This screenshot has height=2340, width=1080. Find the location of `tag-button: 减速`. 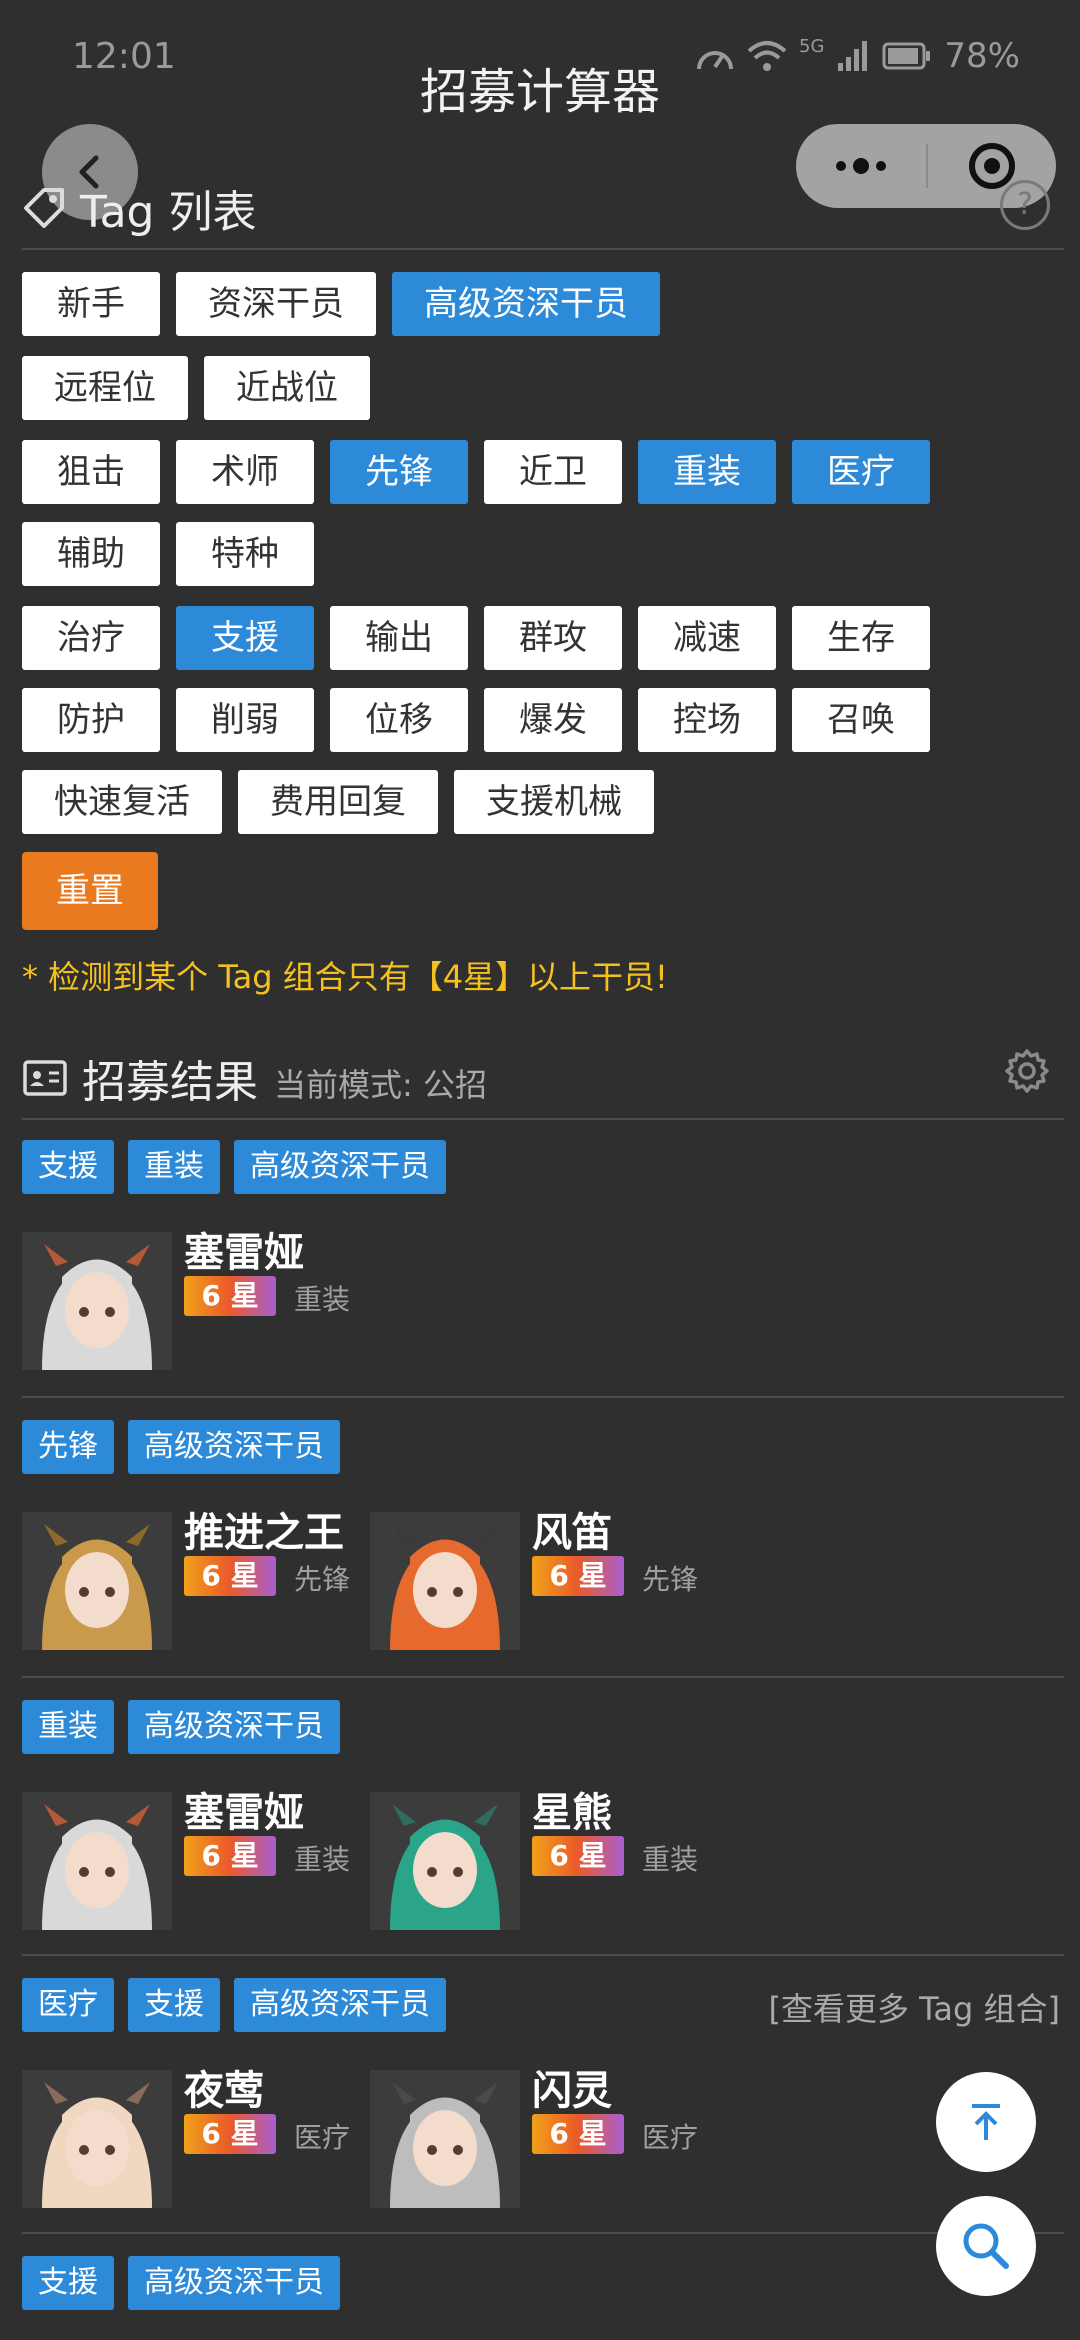

tag-button: 减速 is located at coordinates (707, 638).